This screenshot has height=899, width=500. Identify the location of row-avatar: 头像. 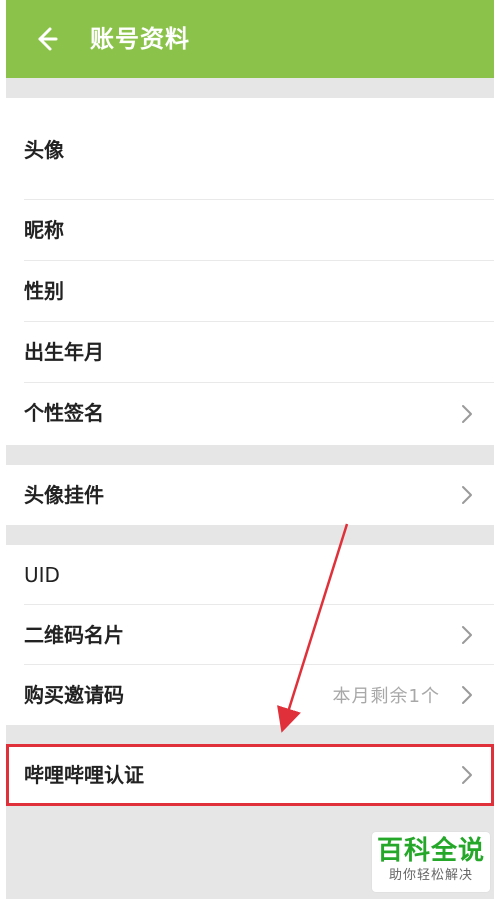
(250, 149).